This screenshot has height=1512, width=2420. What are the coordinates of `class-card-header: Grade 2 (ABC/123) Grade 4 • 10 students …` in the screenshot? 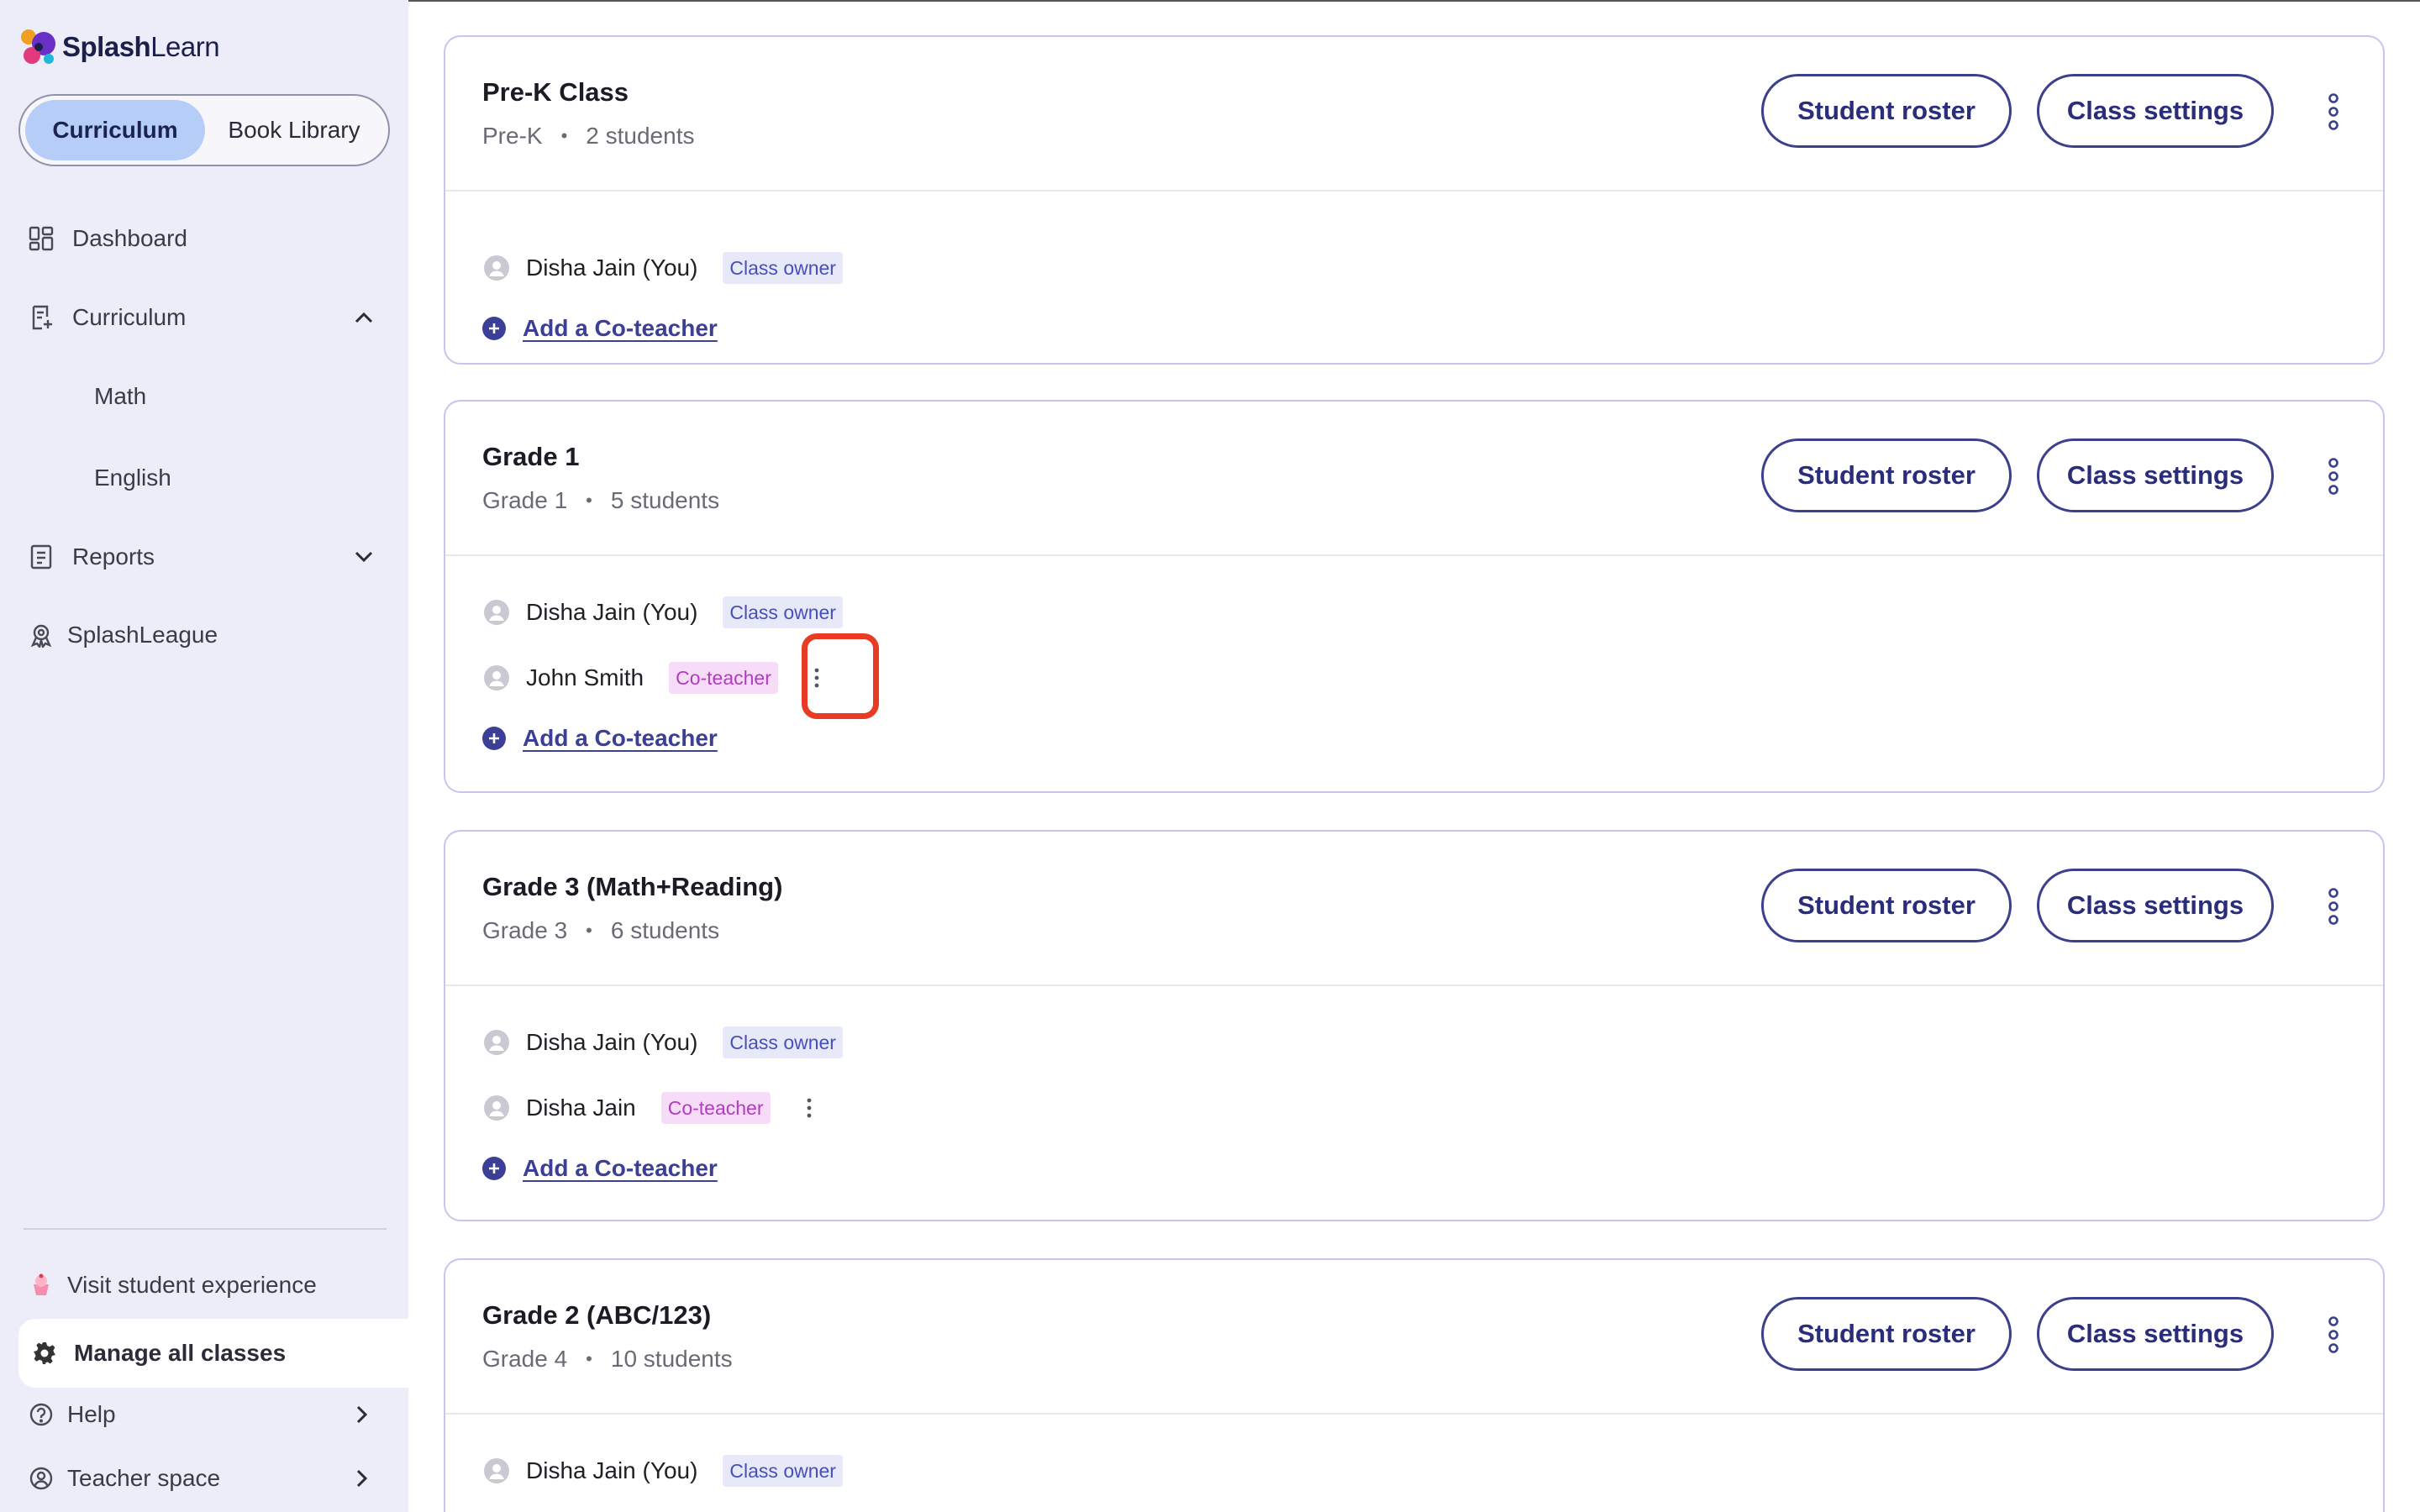 It's located at (1414, 1337).